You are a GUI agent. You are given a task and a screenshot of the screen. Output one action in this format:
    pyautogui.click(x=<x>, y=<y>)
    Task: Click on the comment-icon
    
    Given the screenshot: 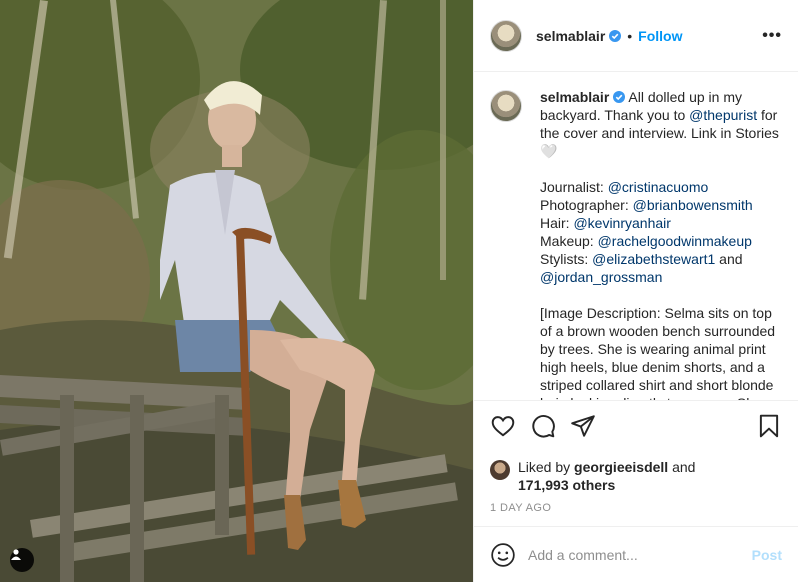 What is the action you would take?
    pyautogui.click(x=543, y=426)
    